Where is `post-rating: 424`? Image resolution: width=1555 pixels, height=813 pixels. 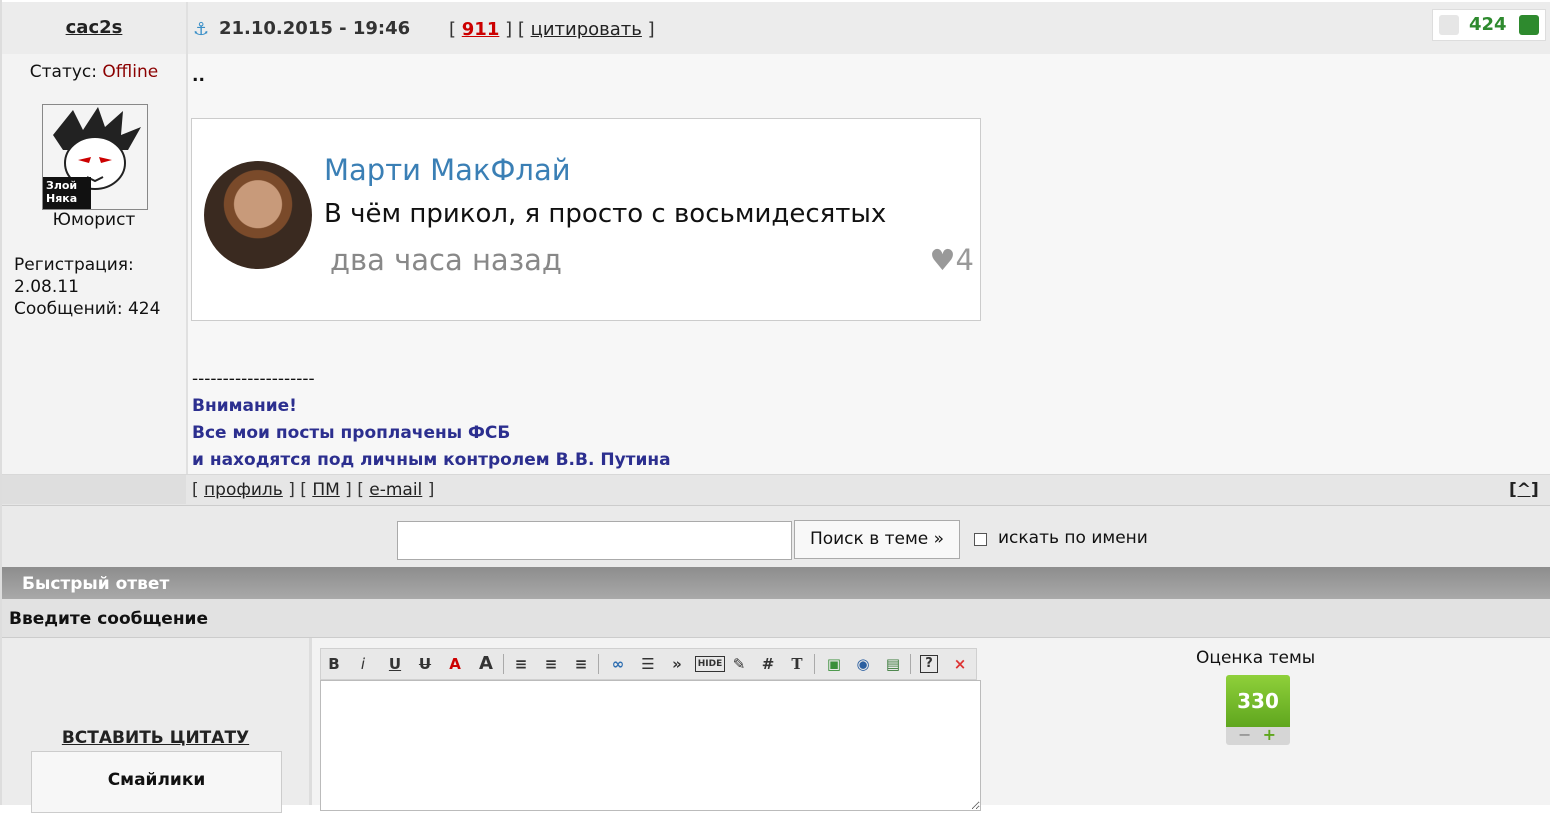
post-rating: 424 is located at coordinates (1489, 25).